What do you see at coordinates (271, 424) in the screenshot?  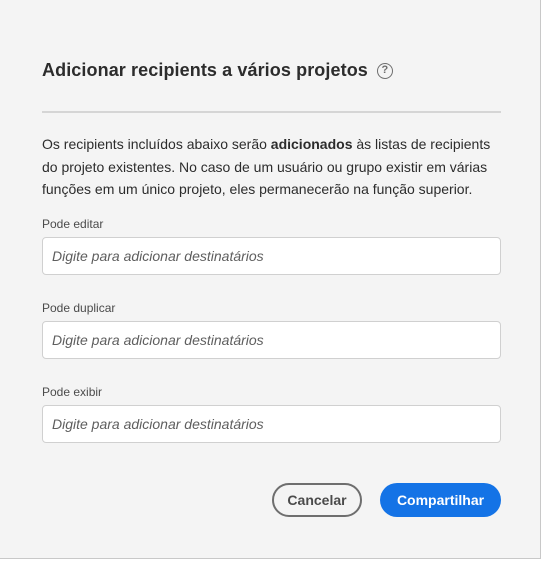 I see `can-view-input` at bounding box center [271, 424].